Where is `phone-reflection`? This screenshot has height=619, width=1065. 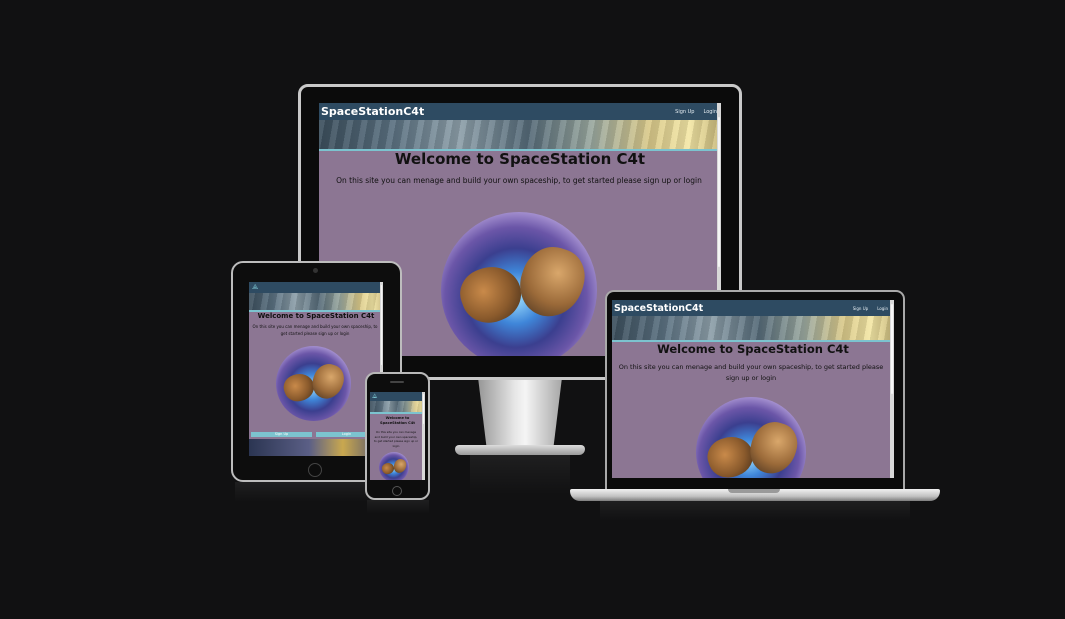 phone-reflection is located at coordinates (398, 507).